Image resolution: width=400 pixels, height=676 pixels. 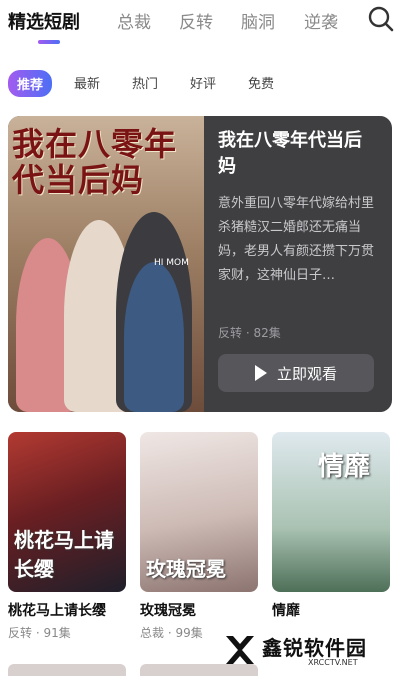 What do you see at coordinates (306, 373) in the screenshot?
I see `watch-now-label: 立即观看` at bounding box center [306, 373].